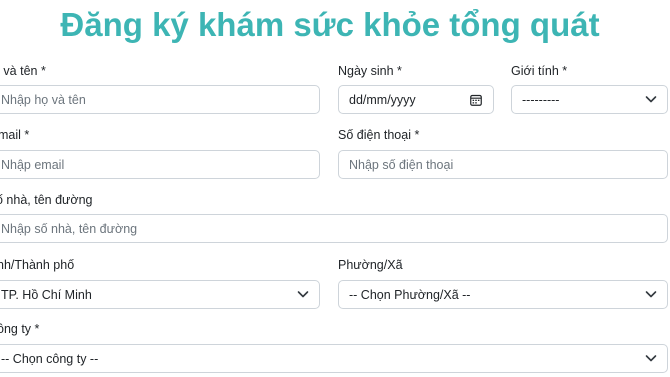 Image resolution: width=670 pixels, height=377 pixels. What do you see at coordinates (589, 99) in the screenshot?
I see `gender-select: ---------` at bounding box center [589, 99].